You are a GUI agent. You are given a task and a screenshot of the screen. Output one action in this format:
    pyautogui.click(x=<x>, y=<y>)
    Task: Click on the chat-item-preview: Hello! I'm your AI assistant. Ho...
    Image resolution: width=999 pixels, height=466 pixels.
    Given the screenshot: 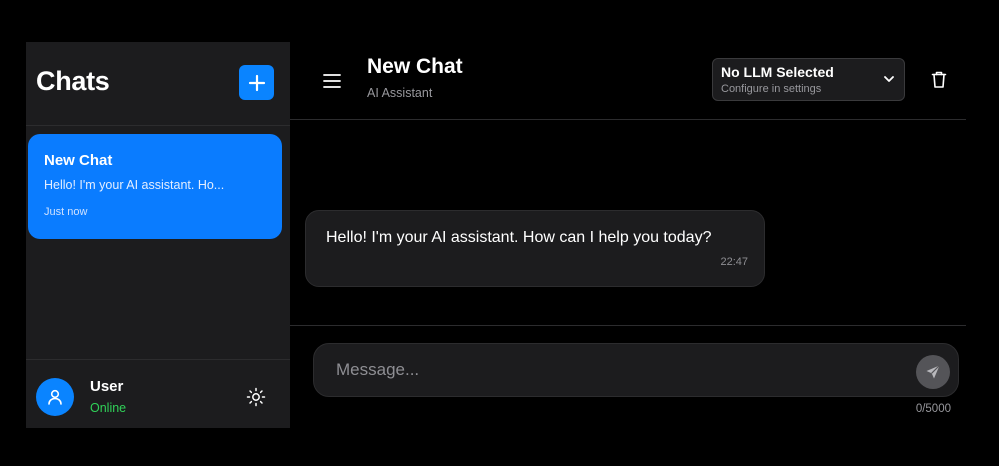 What is the action you would take?
    pyautogui.click(x=134, y=185)
    